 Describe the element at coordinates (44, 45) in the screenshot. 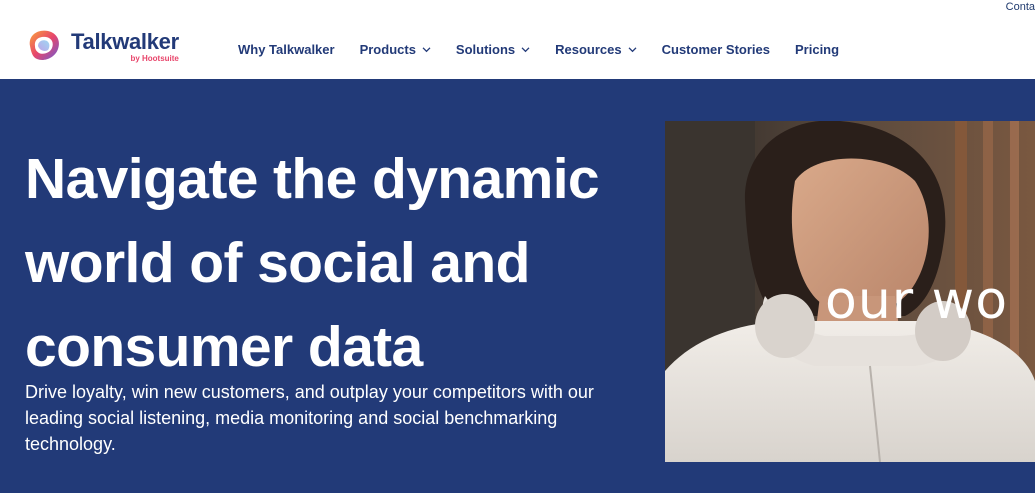

I see `talkwalker-logo-icon` at that location.